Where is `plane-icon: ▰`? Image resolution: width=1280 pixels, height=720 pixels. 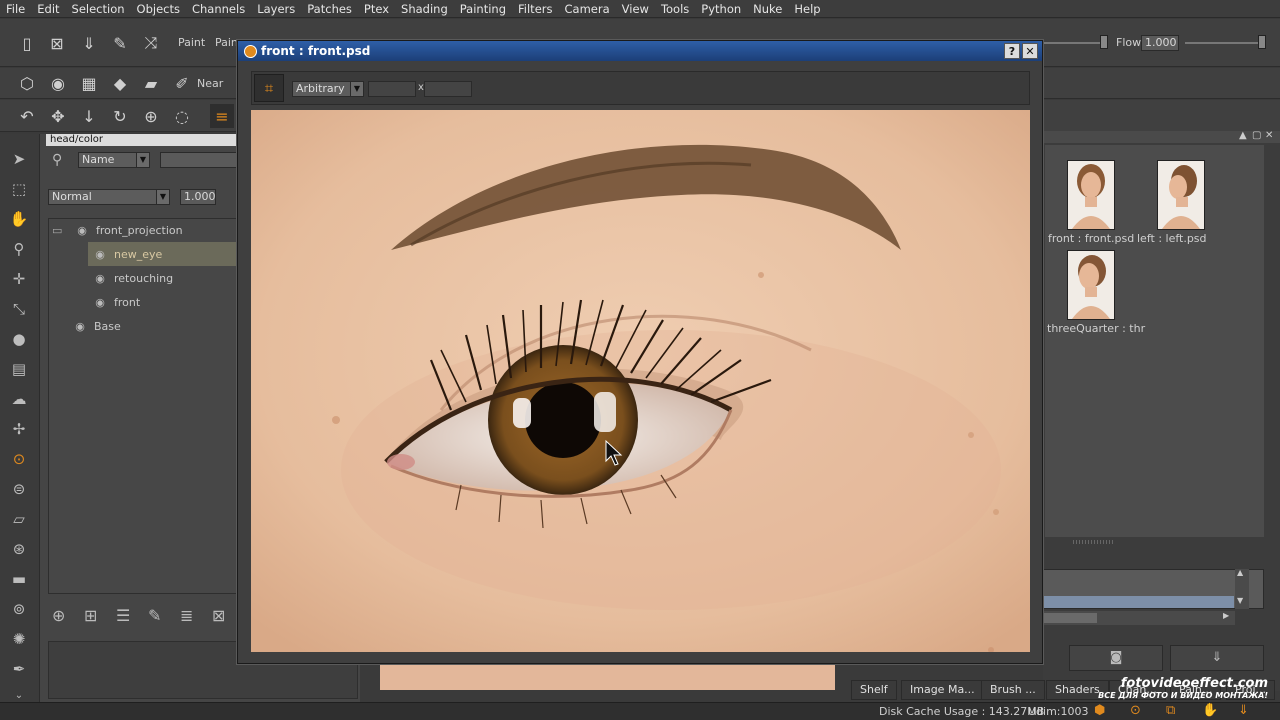
plane-icon: ▰ is located at coordinates (151, 83).